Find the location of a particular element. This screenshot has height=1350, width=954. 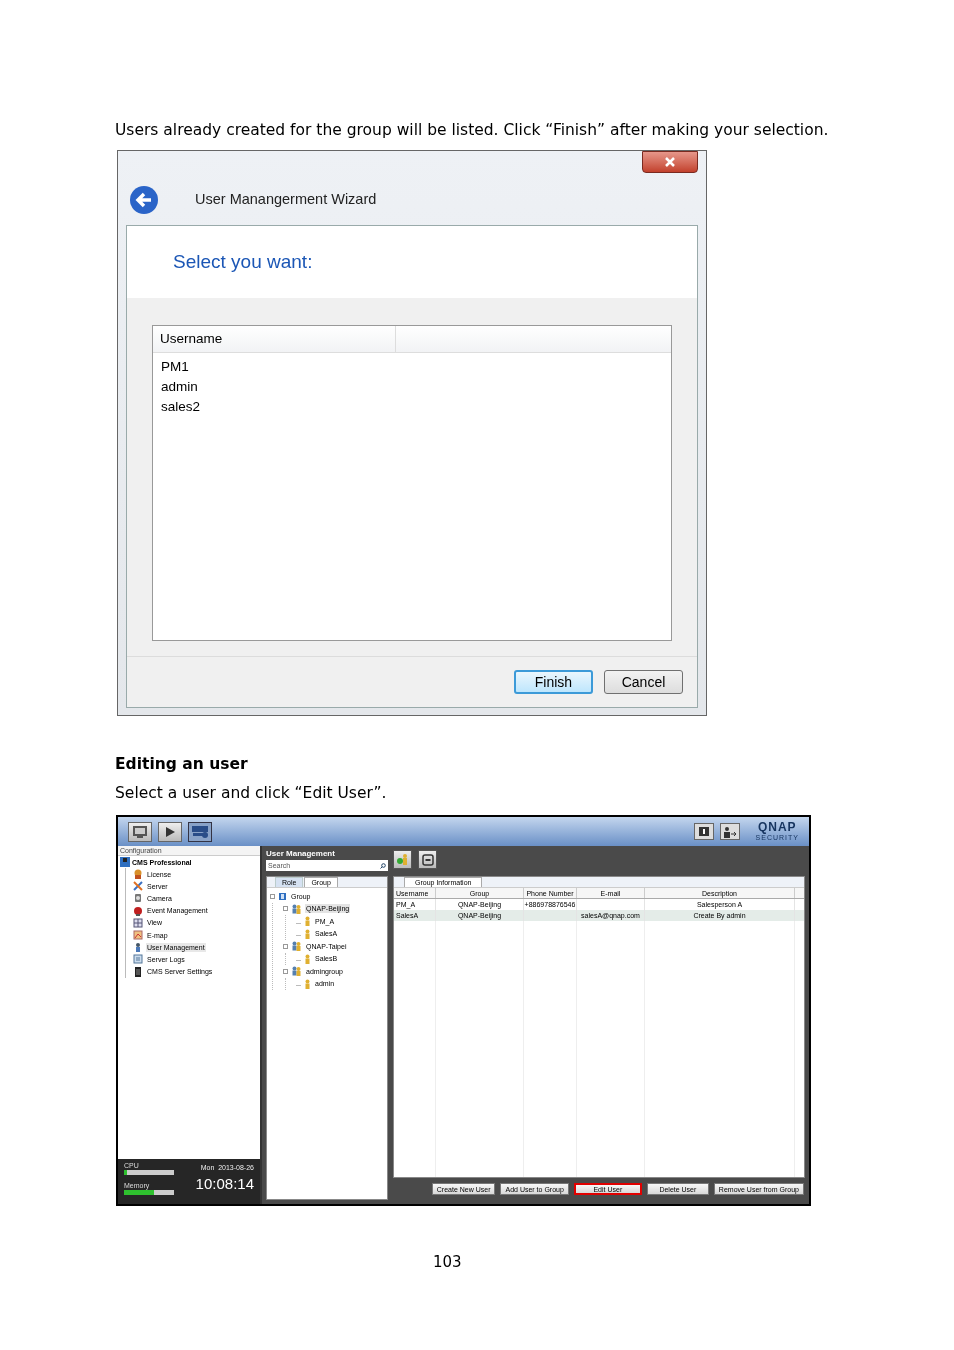

wizard-heading: Select you want: is located at coordinates (243, 261).